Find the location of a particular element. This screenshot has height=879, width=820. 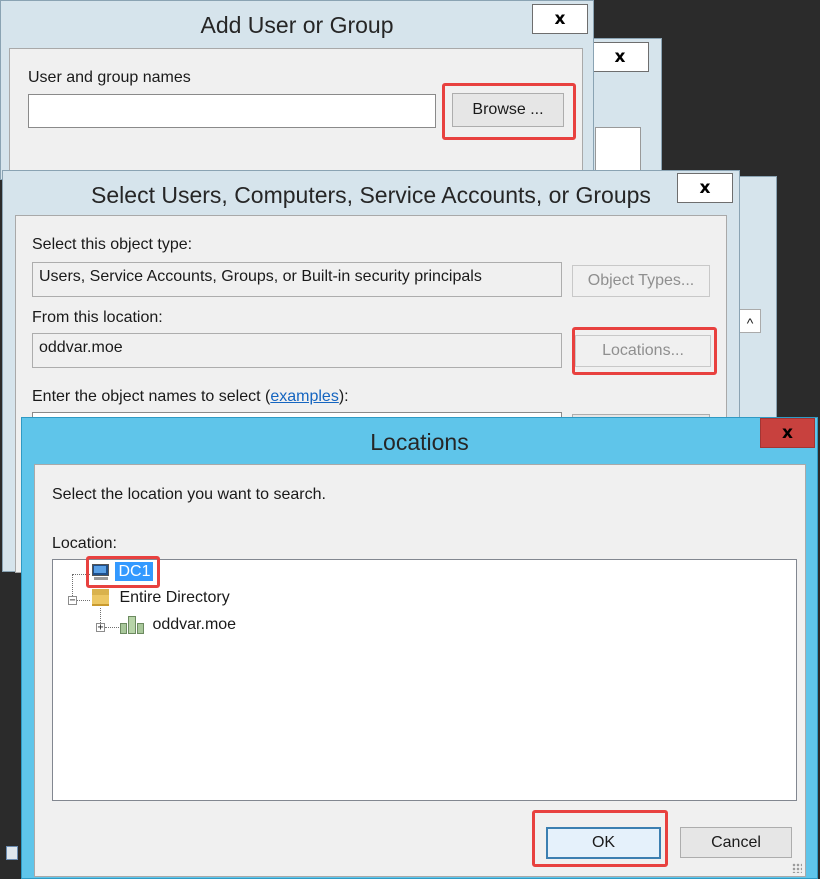

tree-item-entire-directory: Entire Directory is located at coordinates (160, 600).